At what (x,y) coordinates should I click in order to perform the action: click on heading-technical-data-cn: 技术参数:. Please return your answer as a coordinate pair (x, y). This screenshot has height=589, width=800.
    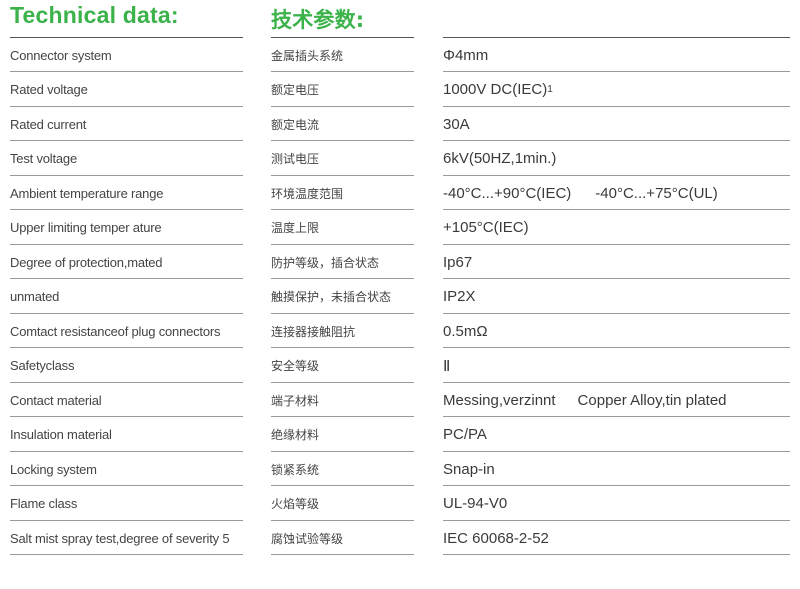
    Looking at the image, I should click on (318, 20).